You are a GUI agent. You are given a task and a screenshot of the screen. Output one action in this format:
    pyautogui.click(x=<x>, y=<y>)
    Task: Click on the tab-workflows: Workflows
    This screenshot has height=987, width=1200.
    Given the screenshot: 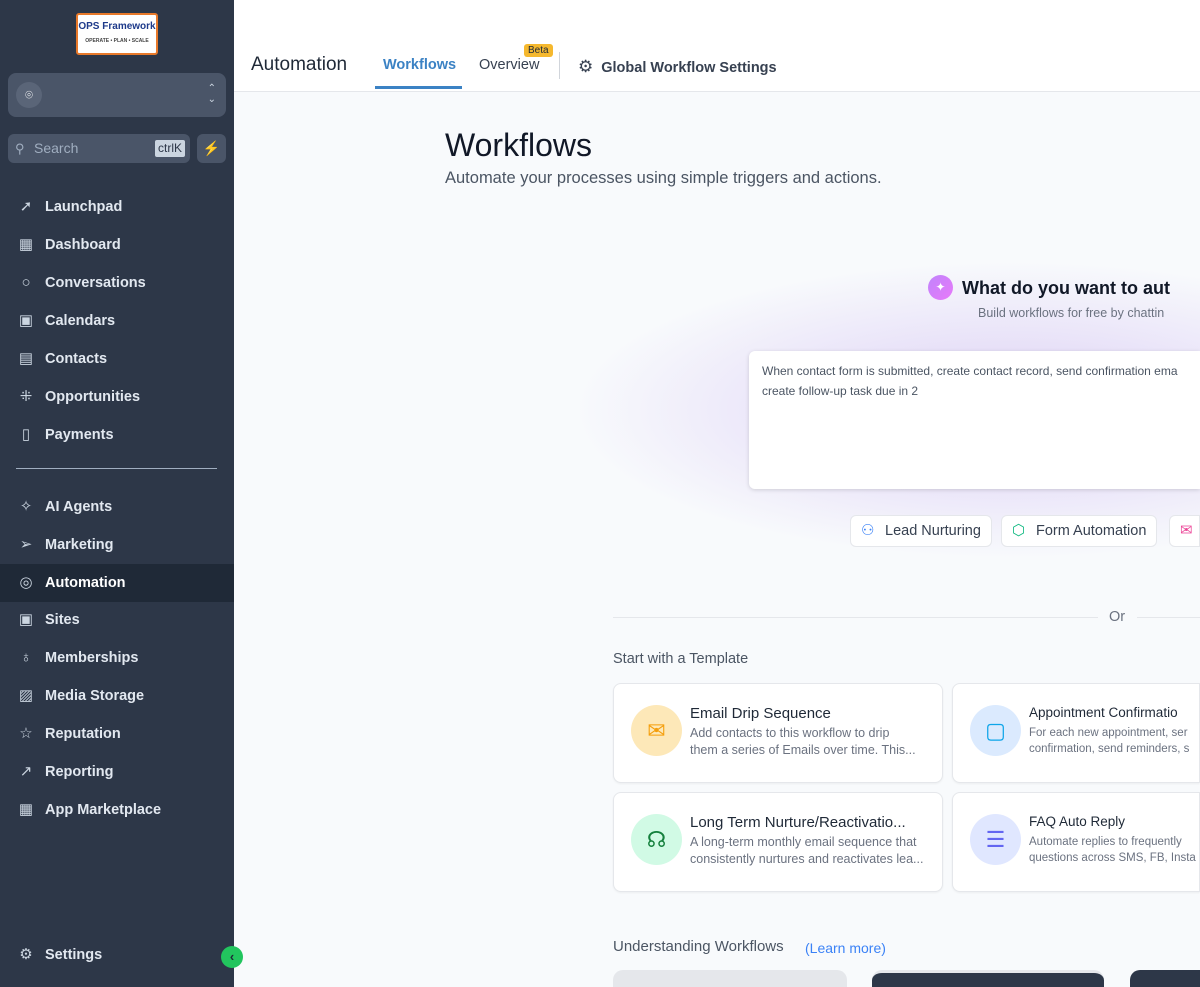 What is the action you would take?
    pyautogui.click(x=419, y=65)
    